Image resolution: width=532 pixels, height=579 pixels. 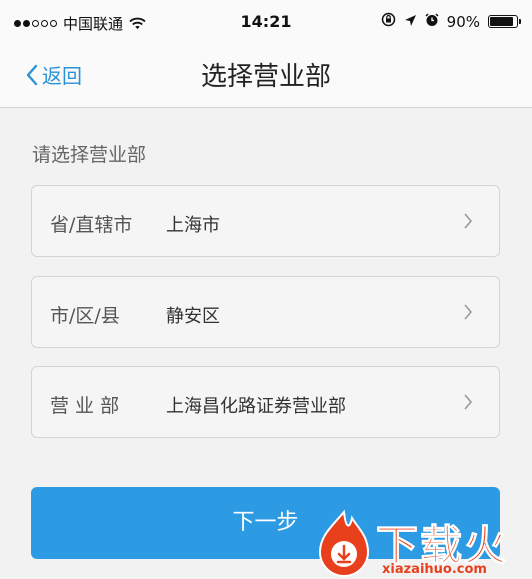 What do you see at coordinates (410, 22) in the screenshot?
I see `location-arrow-icon` at bounding box center [410, 22].